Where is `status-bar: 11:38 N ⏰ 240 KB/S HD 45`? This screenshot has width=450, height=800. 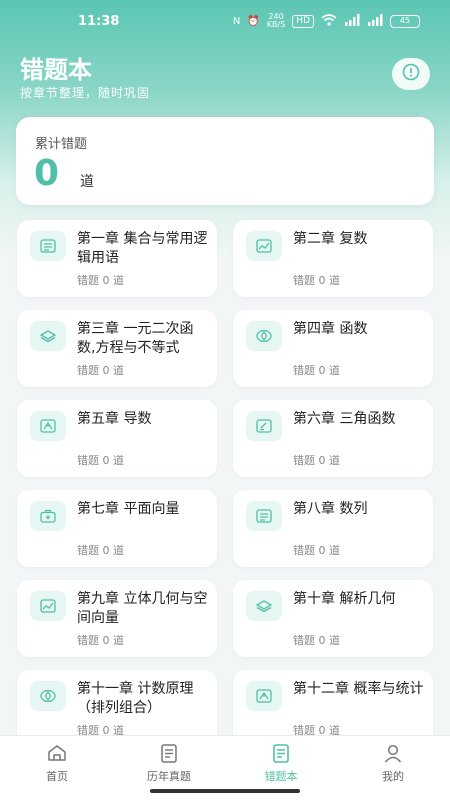
status-bar: 11:38 N ⏰ 240 KB/S HD 45 is located at coordinates (225, 22).